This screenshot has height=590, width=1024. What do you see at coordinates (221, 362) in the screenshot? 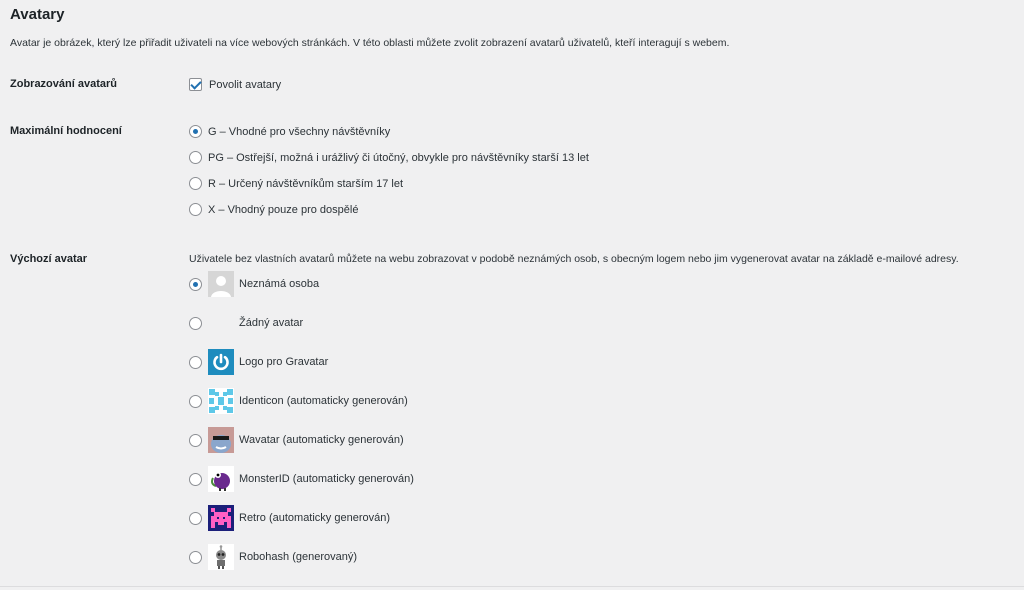
I see `gravatar-logo-icon` at bounding box center [221, 362].